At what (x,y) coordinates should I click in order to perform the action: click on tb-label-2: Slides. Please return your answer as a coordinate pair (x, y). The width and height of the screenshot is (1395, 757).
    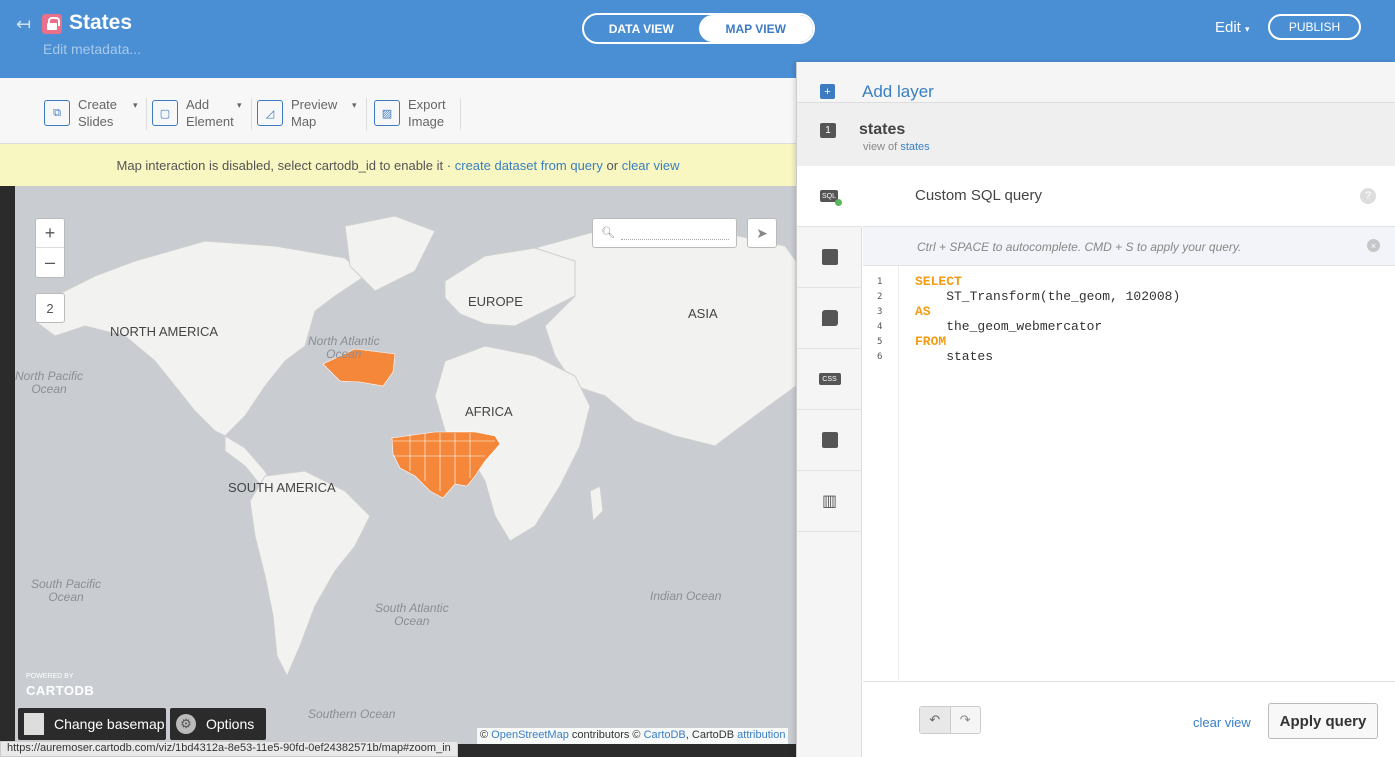
    Looking at the image, I should click on (96, 121).